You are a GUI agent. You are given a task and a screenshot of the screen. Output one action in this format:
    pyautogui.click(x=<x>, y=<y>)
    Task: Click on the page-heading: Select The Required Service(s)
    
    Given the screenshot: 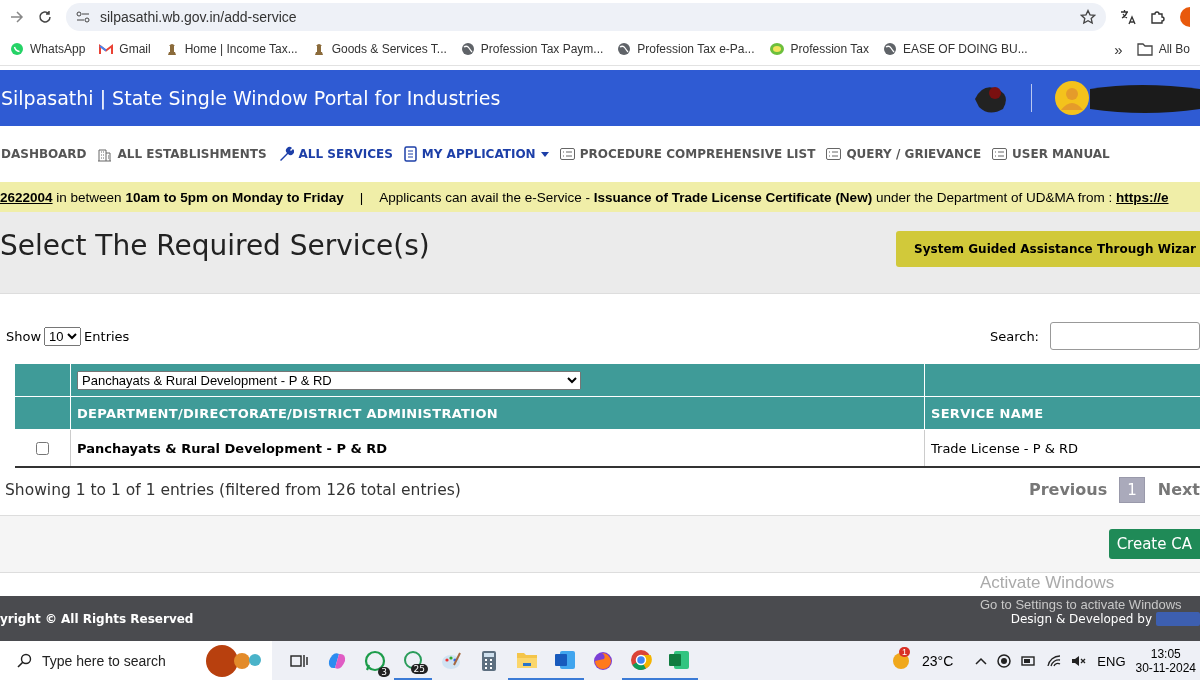 What is the action you would take?
    pyautogui.click(x=215, y=245)
    